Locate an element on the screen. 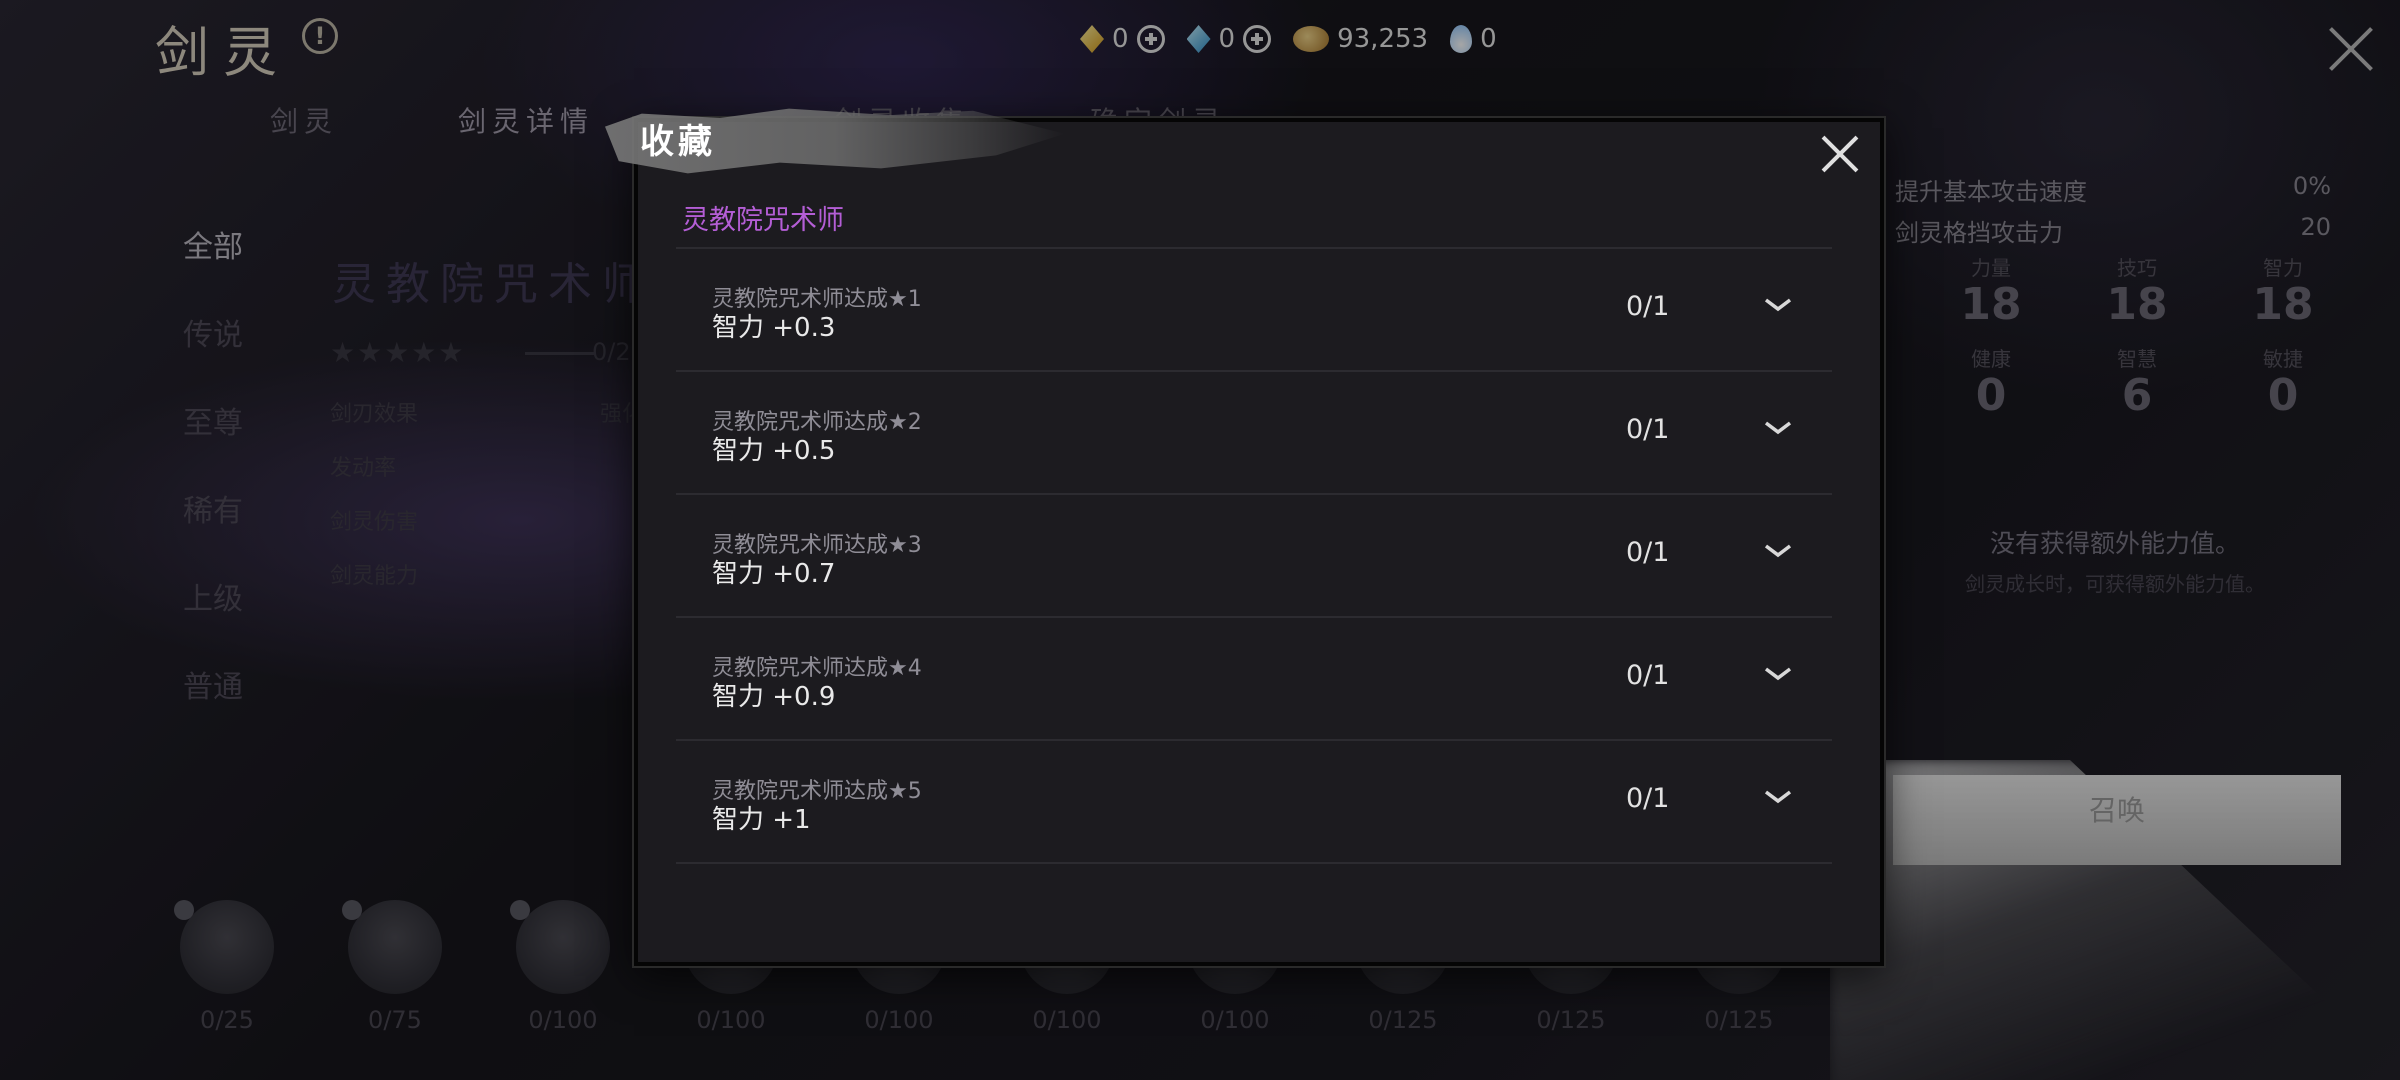 This screenshot has width=2400, height=1080. collection-row: 灵教院咒术师达成★2 智力 +0.5 0/1 is located at coordinates (1254, 433).